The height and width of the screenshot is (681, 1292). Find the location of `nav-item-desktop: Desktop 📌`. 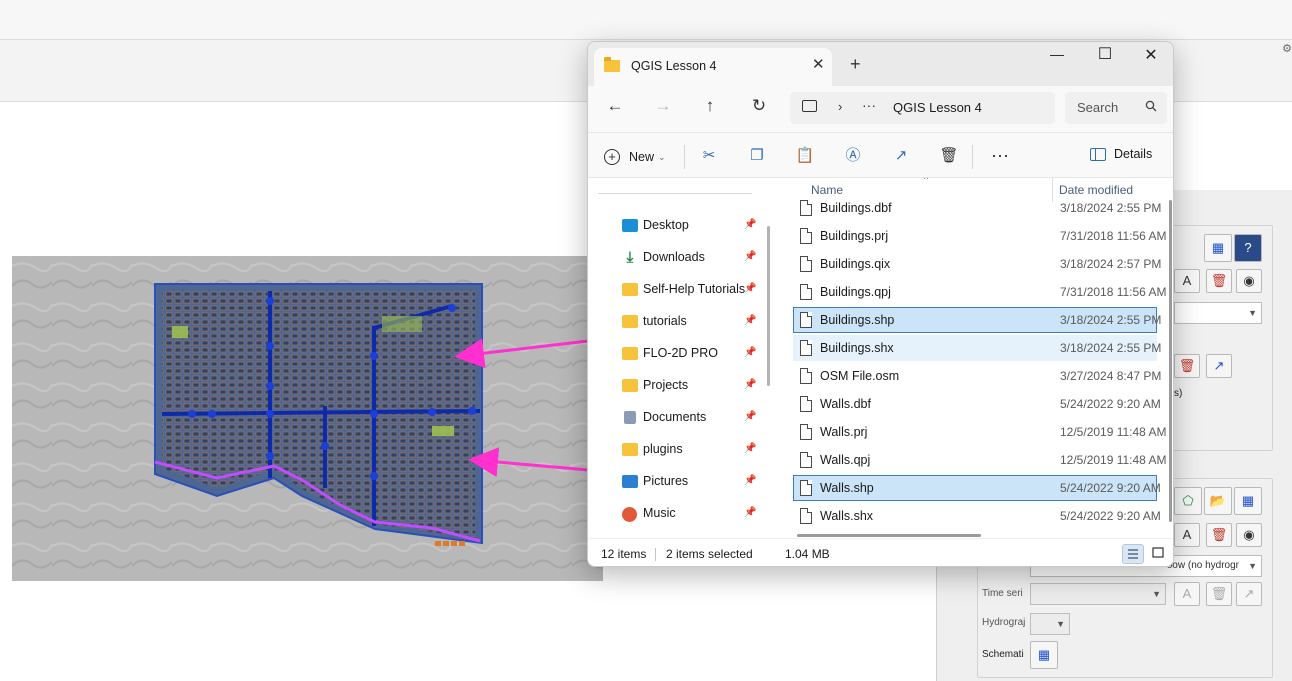

nav-item-desktop: Desktop 📌 is located at coordinates (676, 226).